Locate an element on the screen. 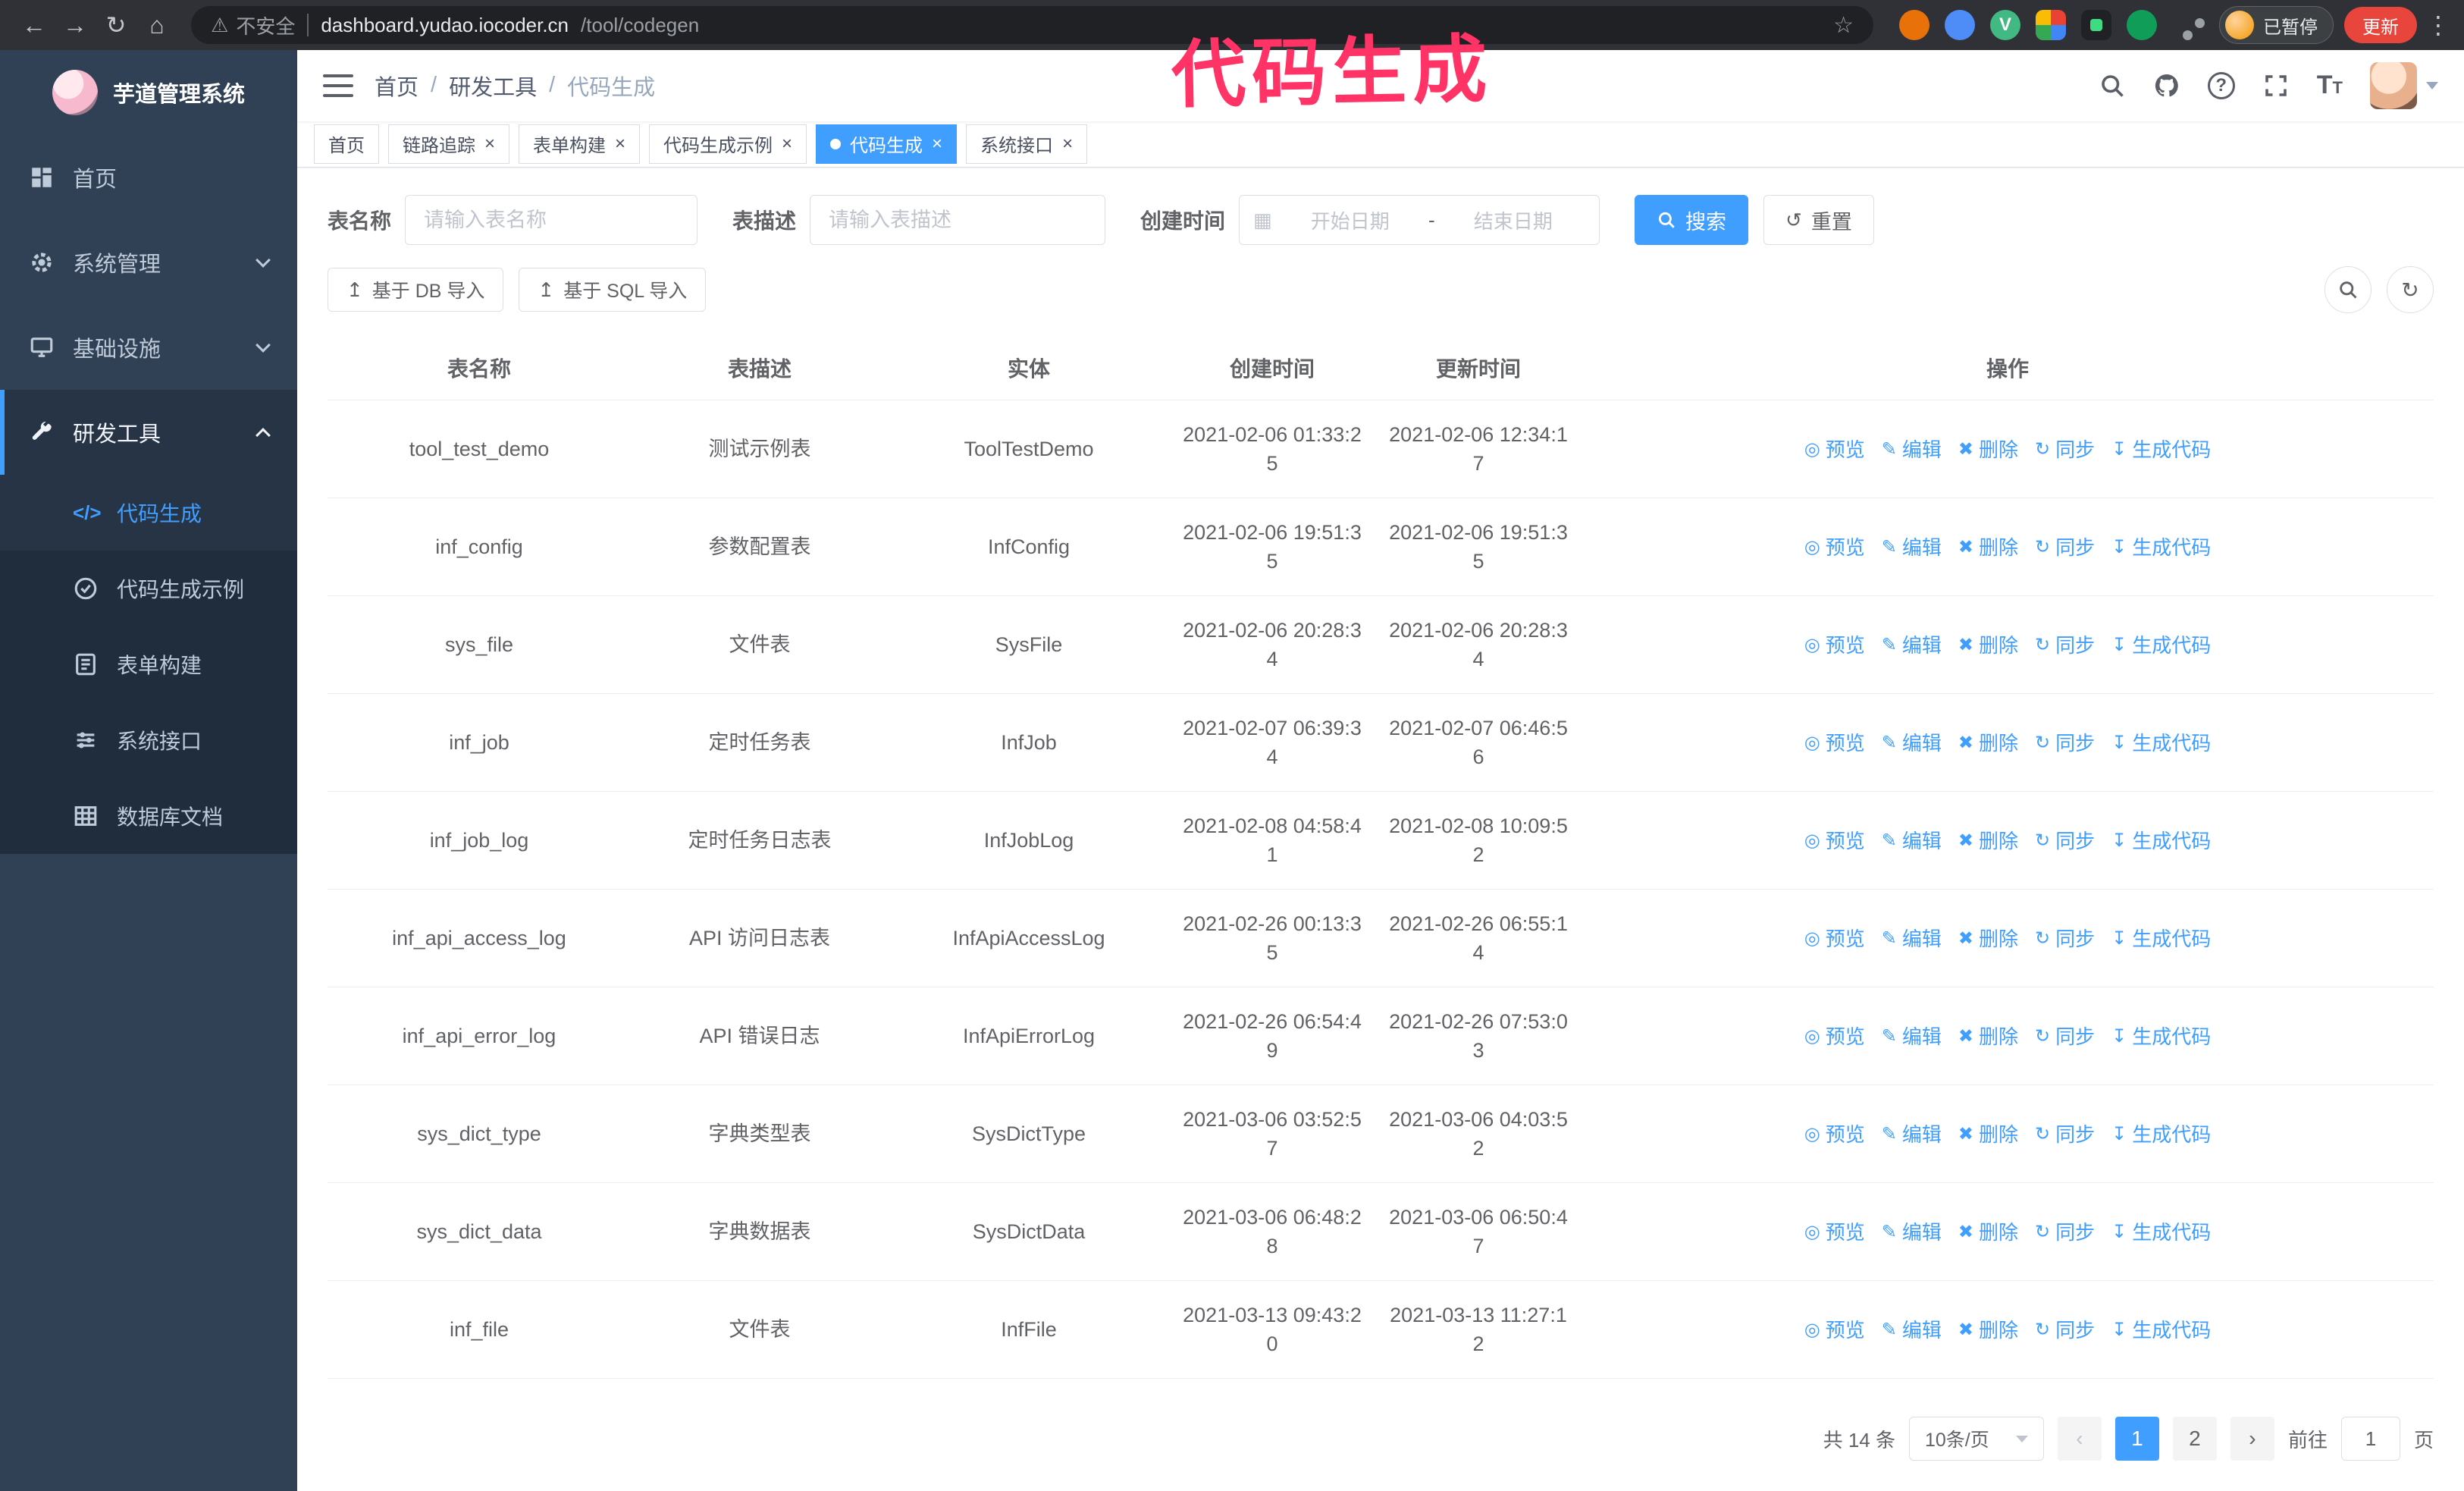  app-logo: 芋道管理系统 is located at coordinates (148, 92).